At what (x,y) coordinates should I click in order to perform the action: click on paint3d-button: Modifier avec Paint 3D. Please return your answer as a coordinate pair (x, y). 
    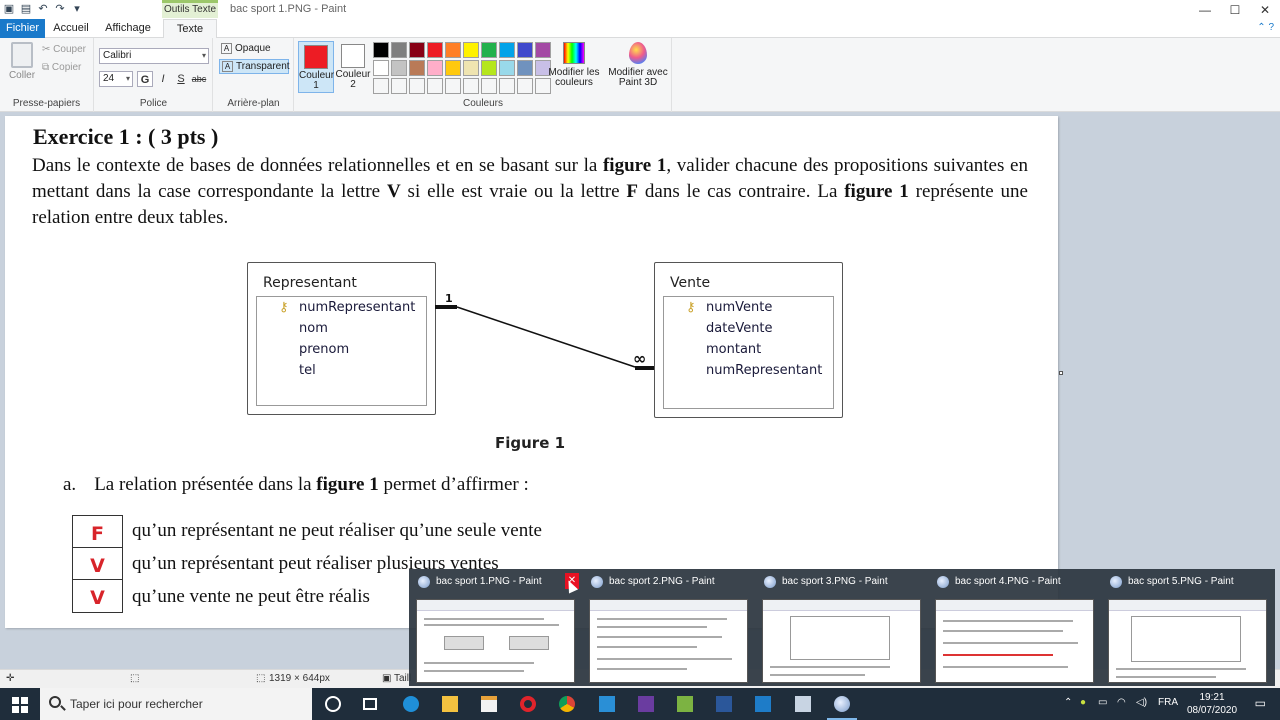
    Looking at the image, I should click on (638, 64).